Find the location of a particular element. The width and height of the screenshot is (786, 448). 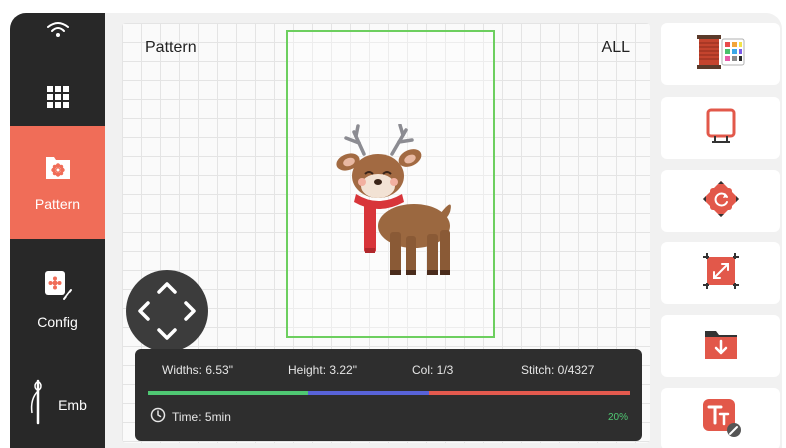

rotate-button is located at coordinates (720, 201).